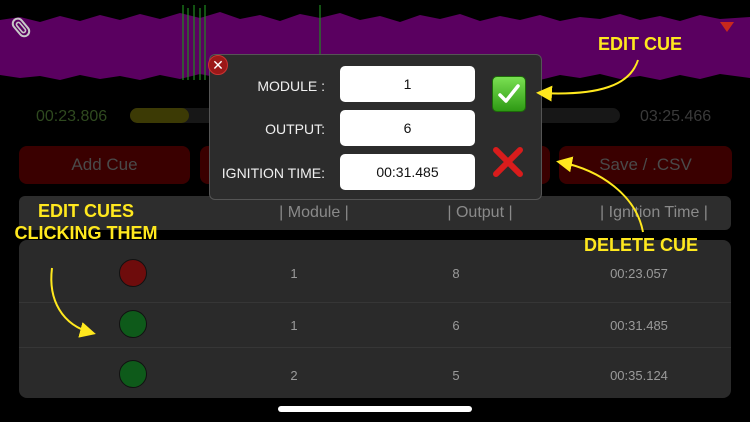  Describe the element at coordinates (587, 80) in the screenshot. I see `arrow-to-confirm` at that location.